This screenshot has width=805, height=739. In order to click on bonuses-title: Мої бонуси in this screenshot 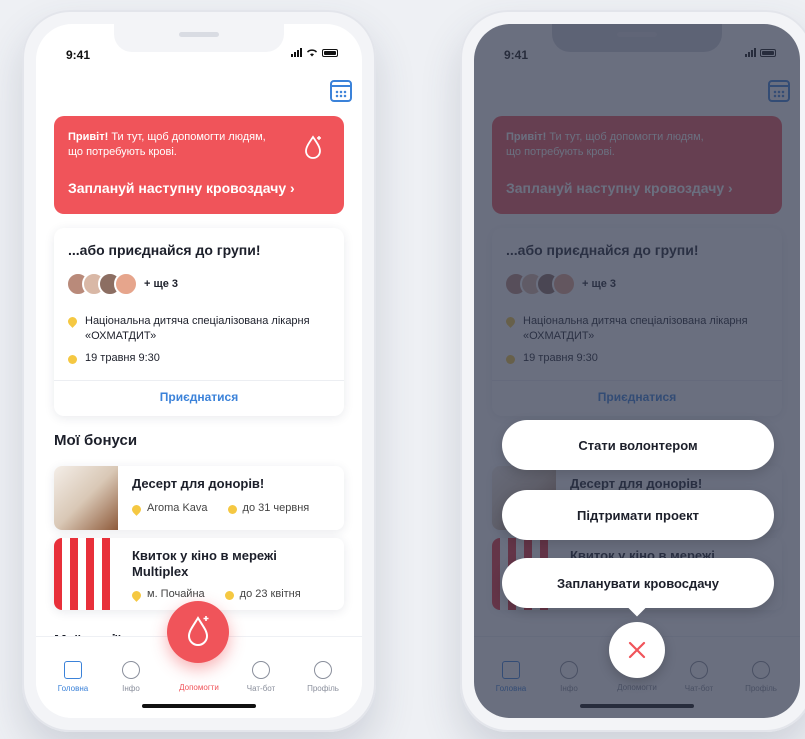, I will do `click(96, 440)`.